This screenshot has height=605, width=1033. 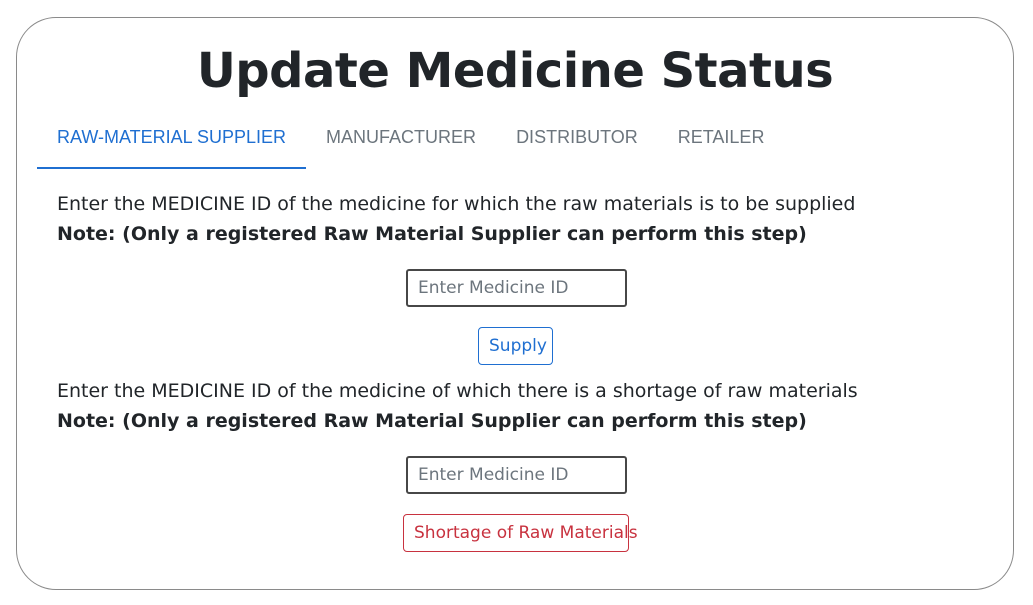 What do you see at coordinates (515, 346) in the screenshot?
I see `supply-button: Supply` at bounding box center [515, 346].